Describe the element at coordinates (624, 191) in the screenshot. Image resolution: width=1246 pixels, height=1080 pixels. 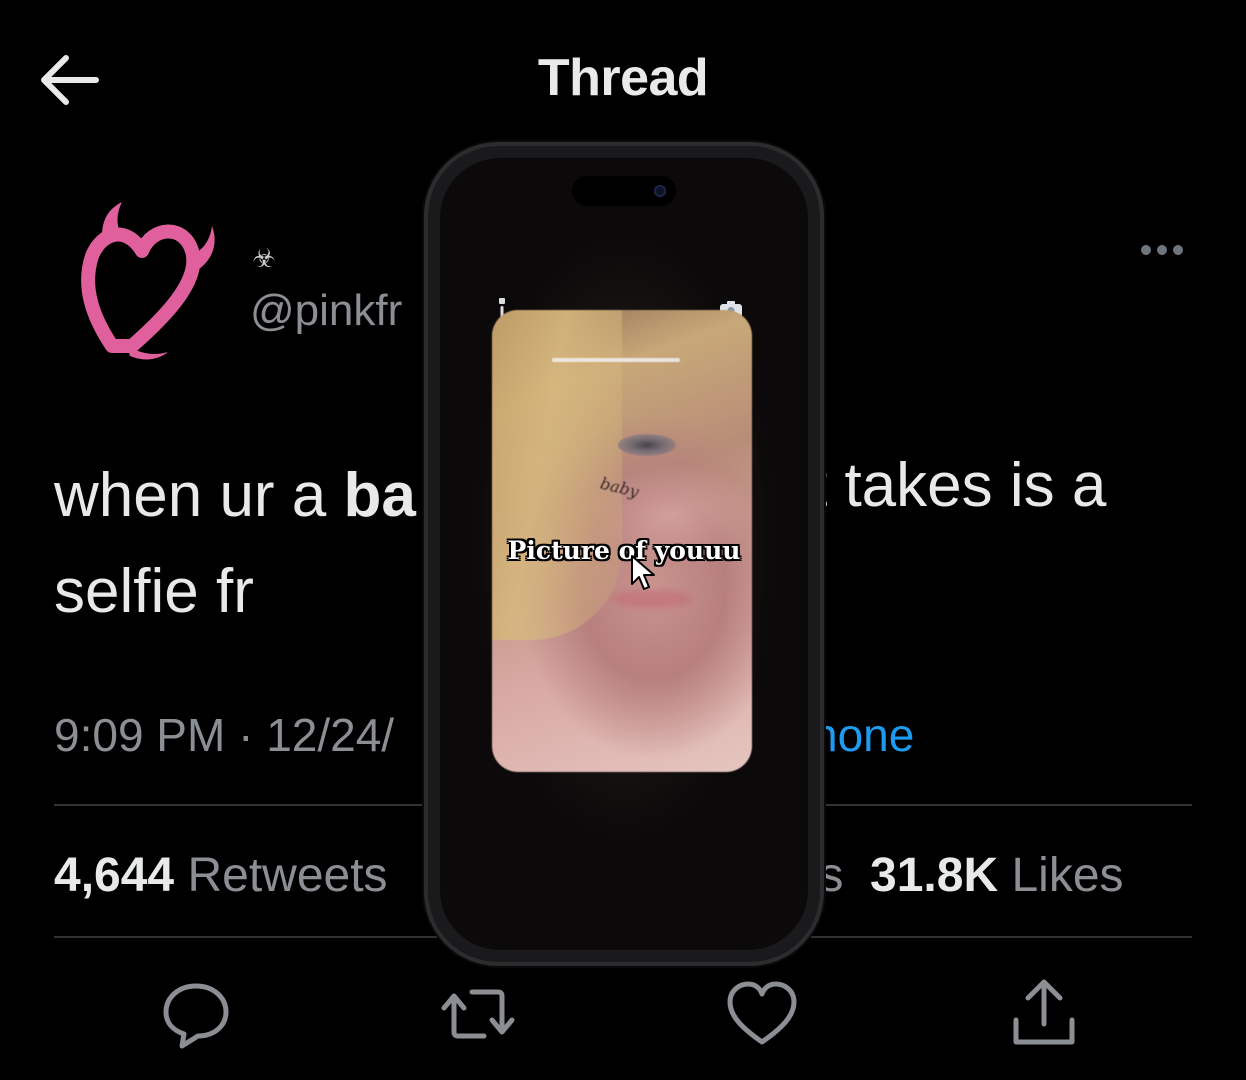
I see `dynamic-island` at that location.